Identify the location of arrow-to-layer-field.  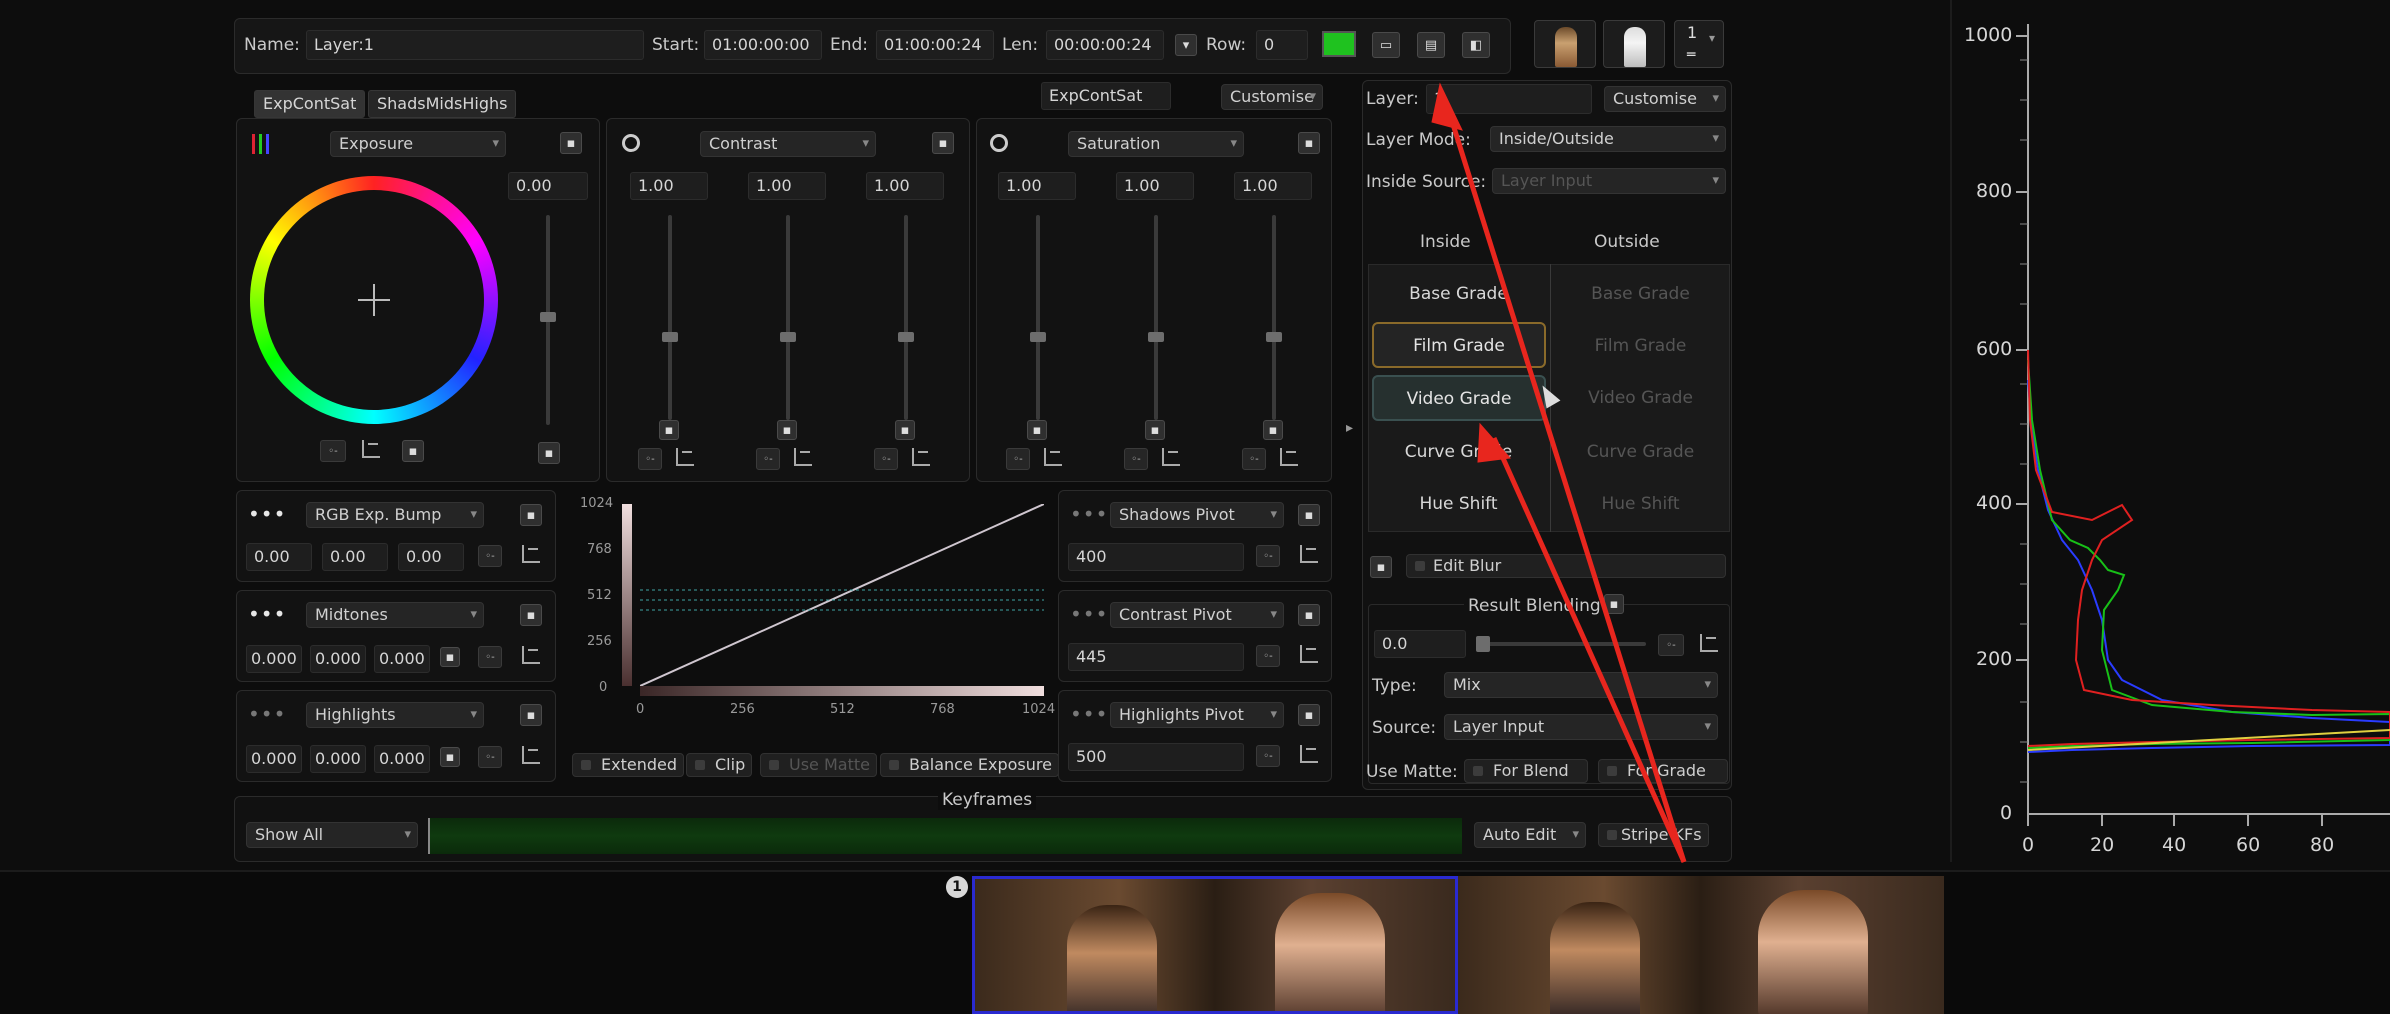
(1565, 482).